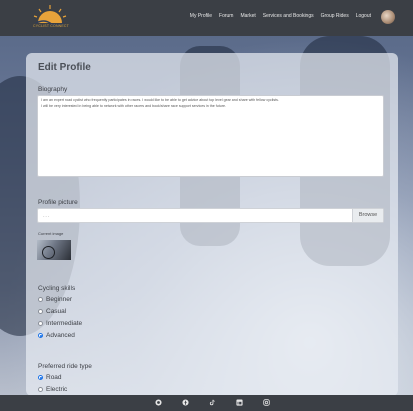  I want to click on skill-option-label: Casual, so click(56, 311).